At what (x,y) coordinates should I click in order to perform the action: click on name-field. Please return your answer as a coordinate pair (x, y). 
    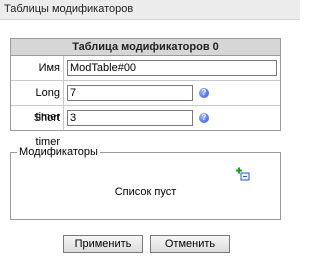
    Looking at the image, I should click on (172, 68).